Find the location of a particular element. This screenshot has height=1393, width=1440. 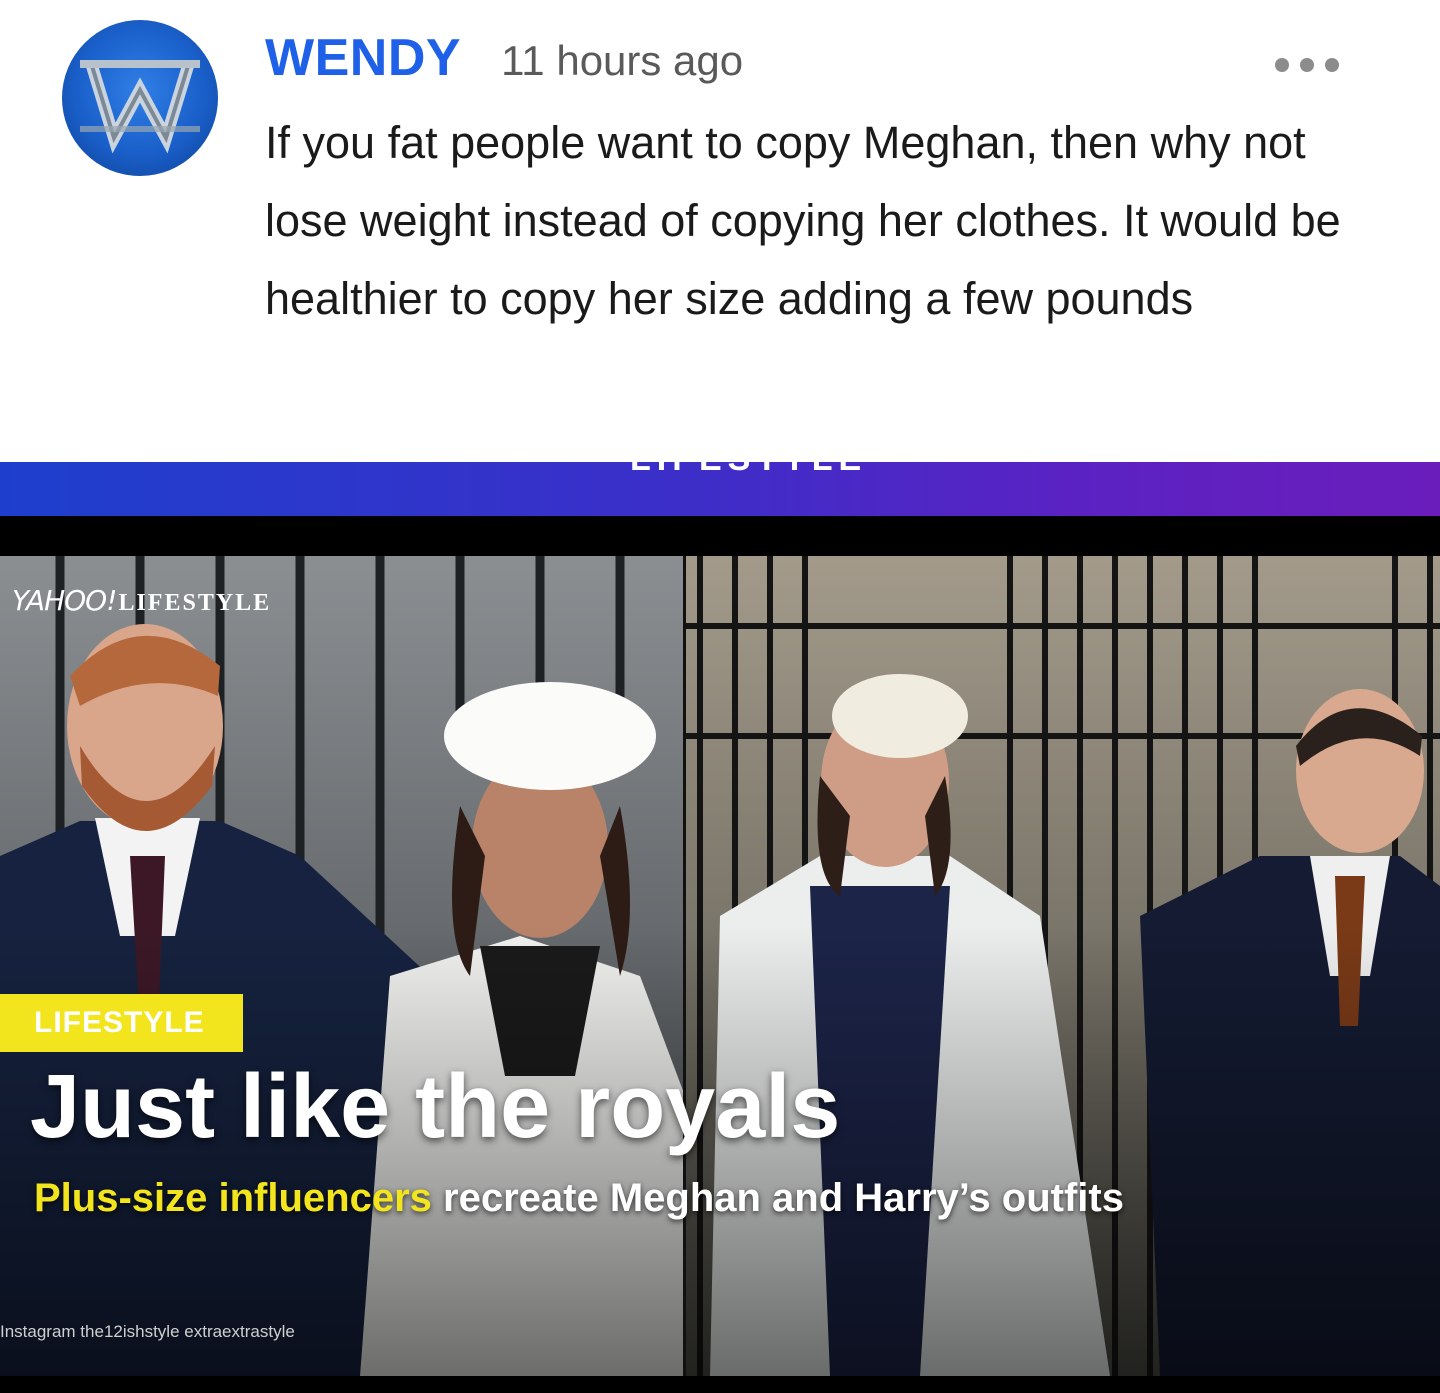

more-options-icon is located at coordinates (1307, 65).